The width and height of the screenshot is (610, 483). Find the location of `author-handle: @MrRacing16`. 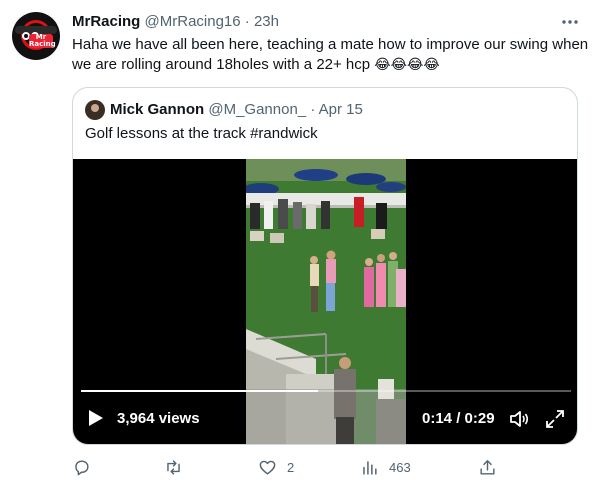

author-handle: @MrRacing16 is located at coordinates (193, 21).